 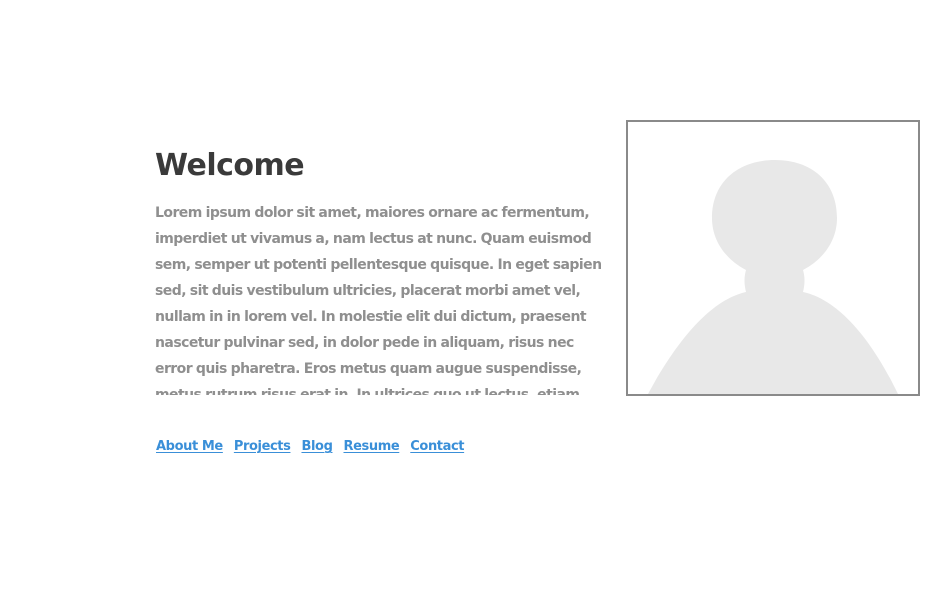 What do you see at coordinates (371, 447) in the screenshot?
I see `nav-link-resume: Resume` at bounding box center [371, 447].